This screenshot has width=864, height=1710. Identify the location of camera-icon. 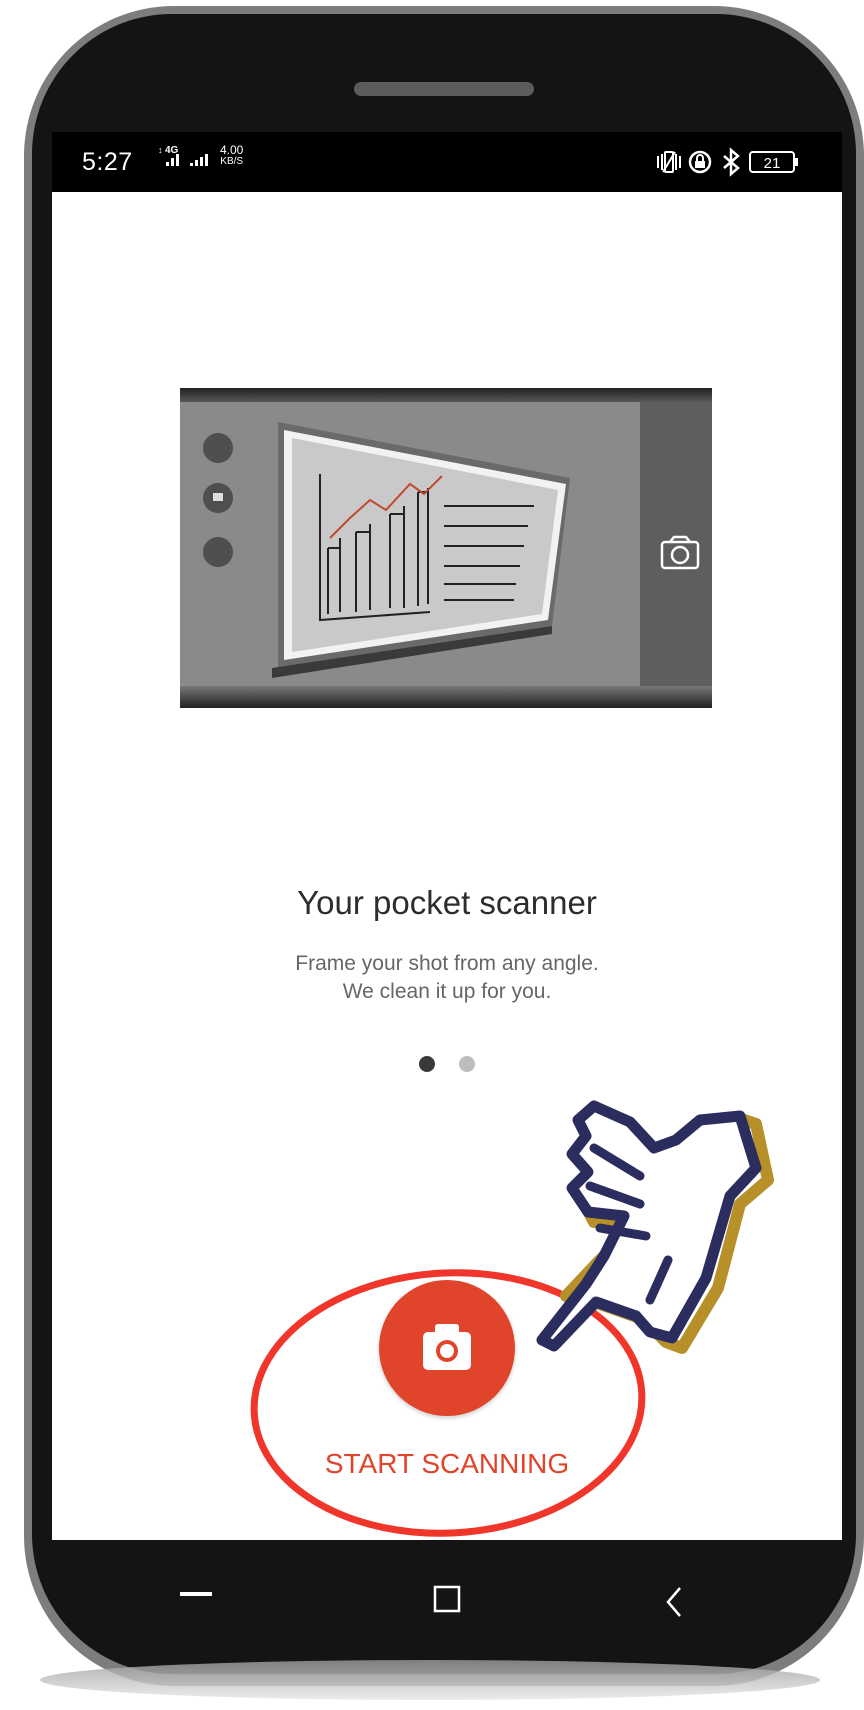
(447, 1347).